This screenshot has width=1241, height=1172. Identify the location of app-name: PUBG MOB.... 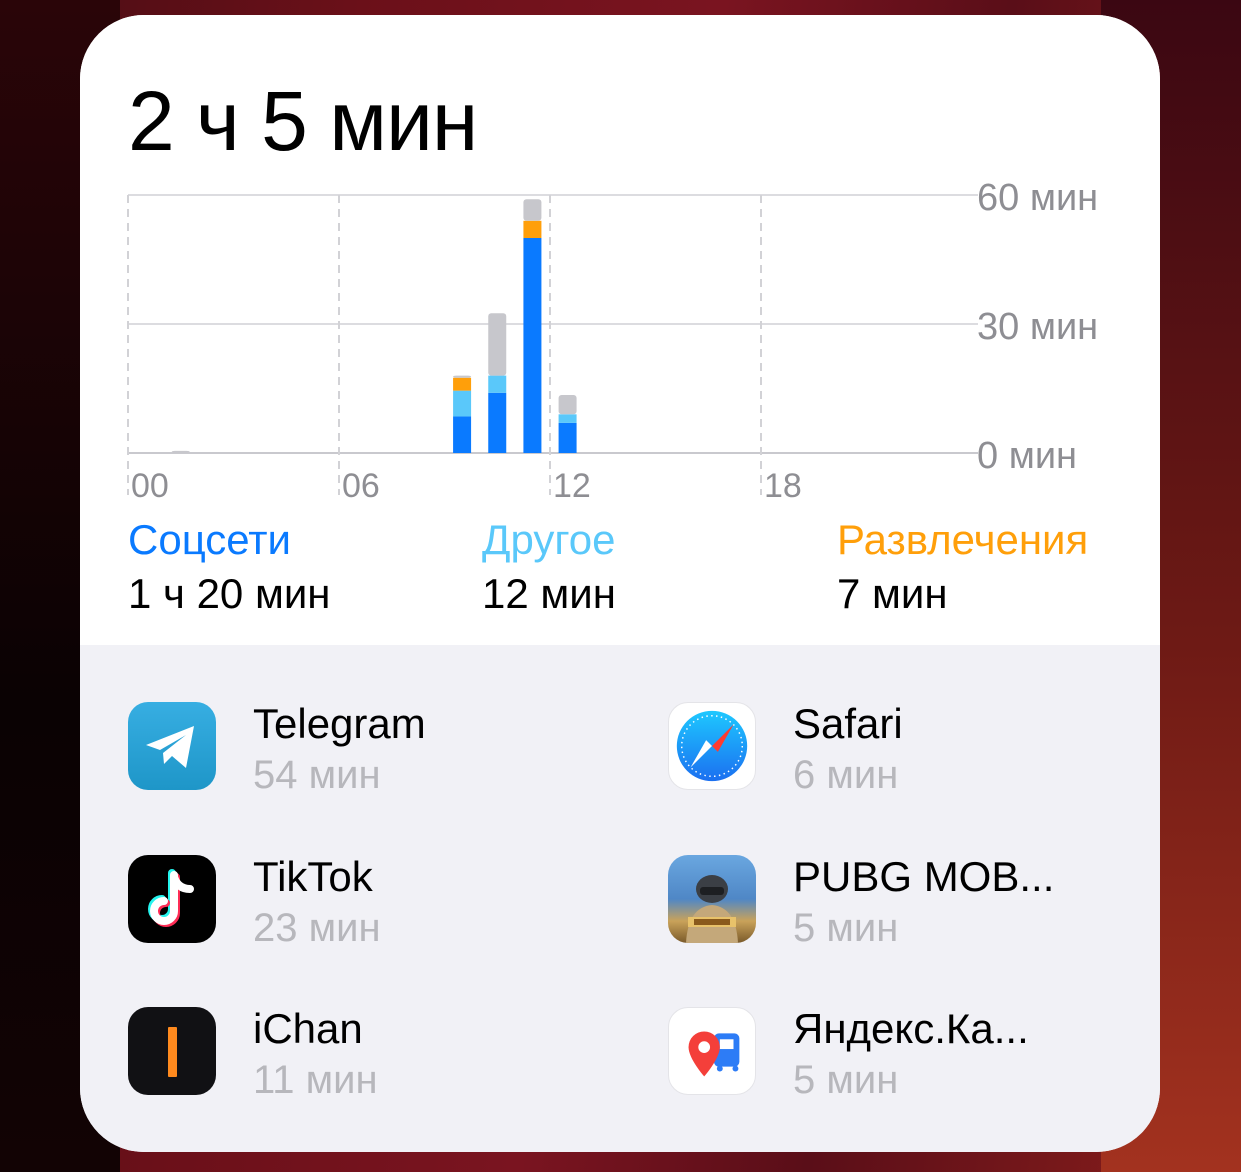
(924, 876).